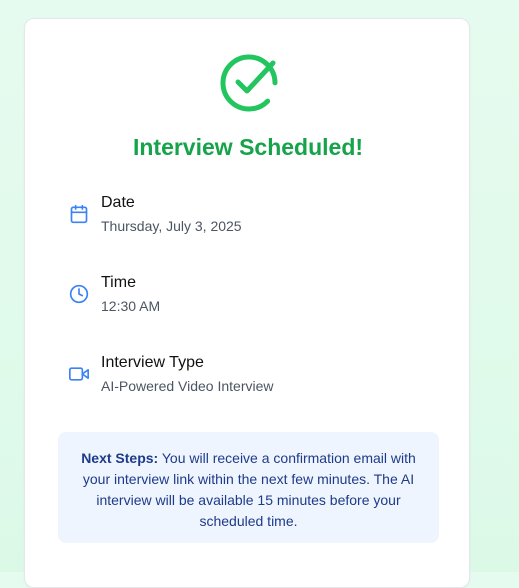  What do you see at coordinates (120, 458) in the screenshot?
I see `next-steps-heading: Next Steps:` at bounding box center [120, 458].